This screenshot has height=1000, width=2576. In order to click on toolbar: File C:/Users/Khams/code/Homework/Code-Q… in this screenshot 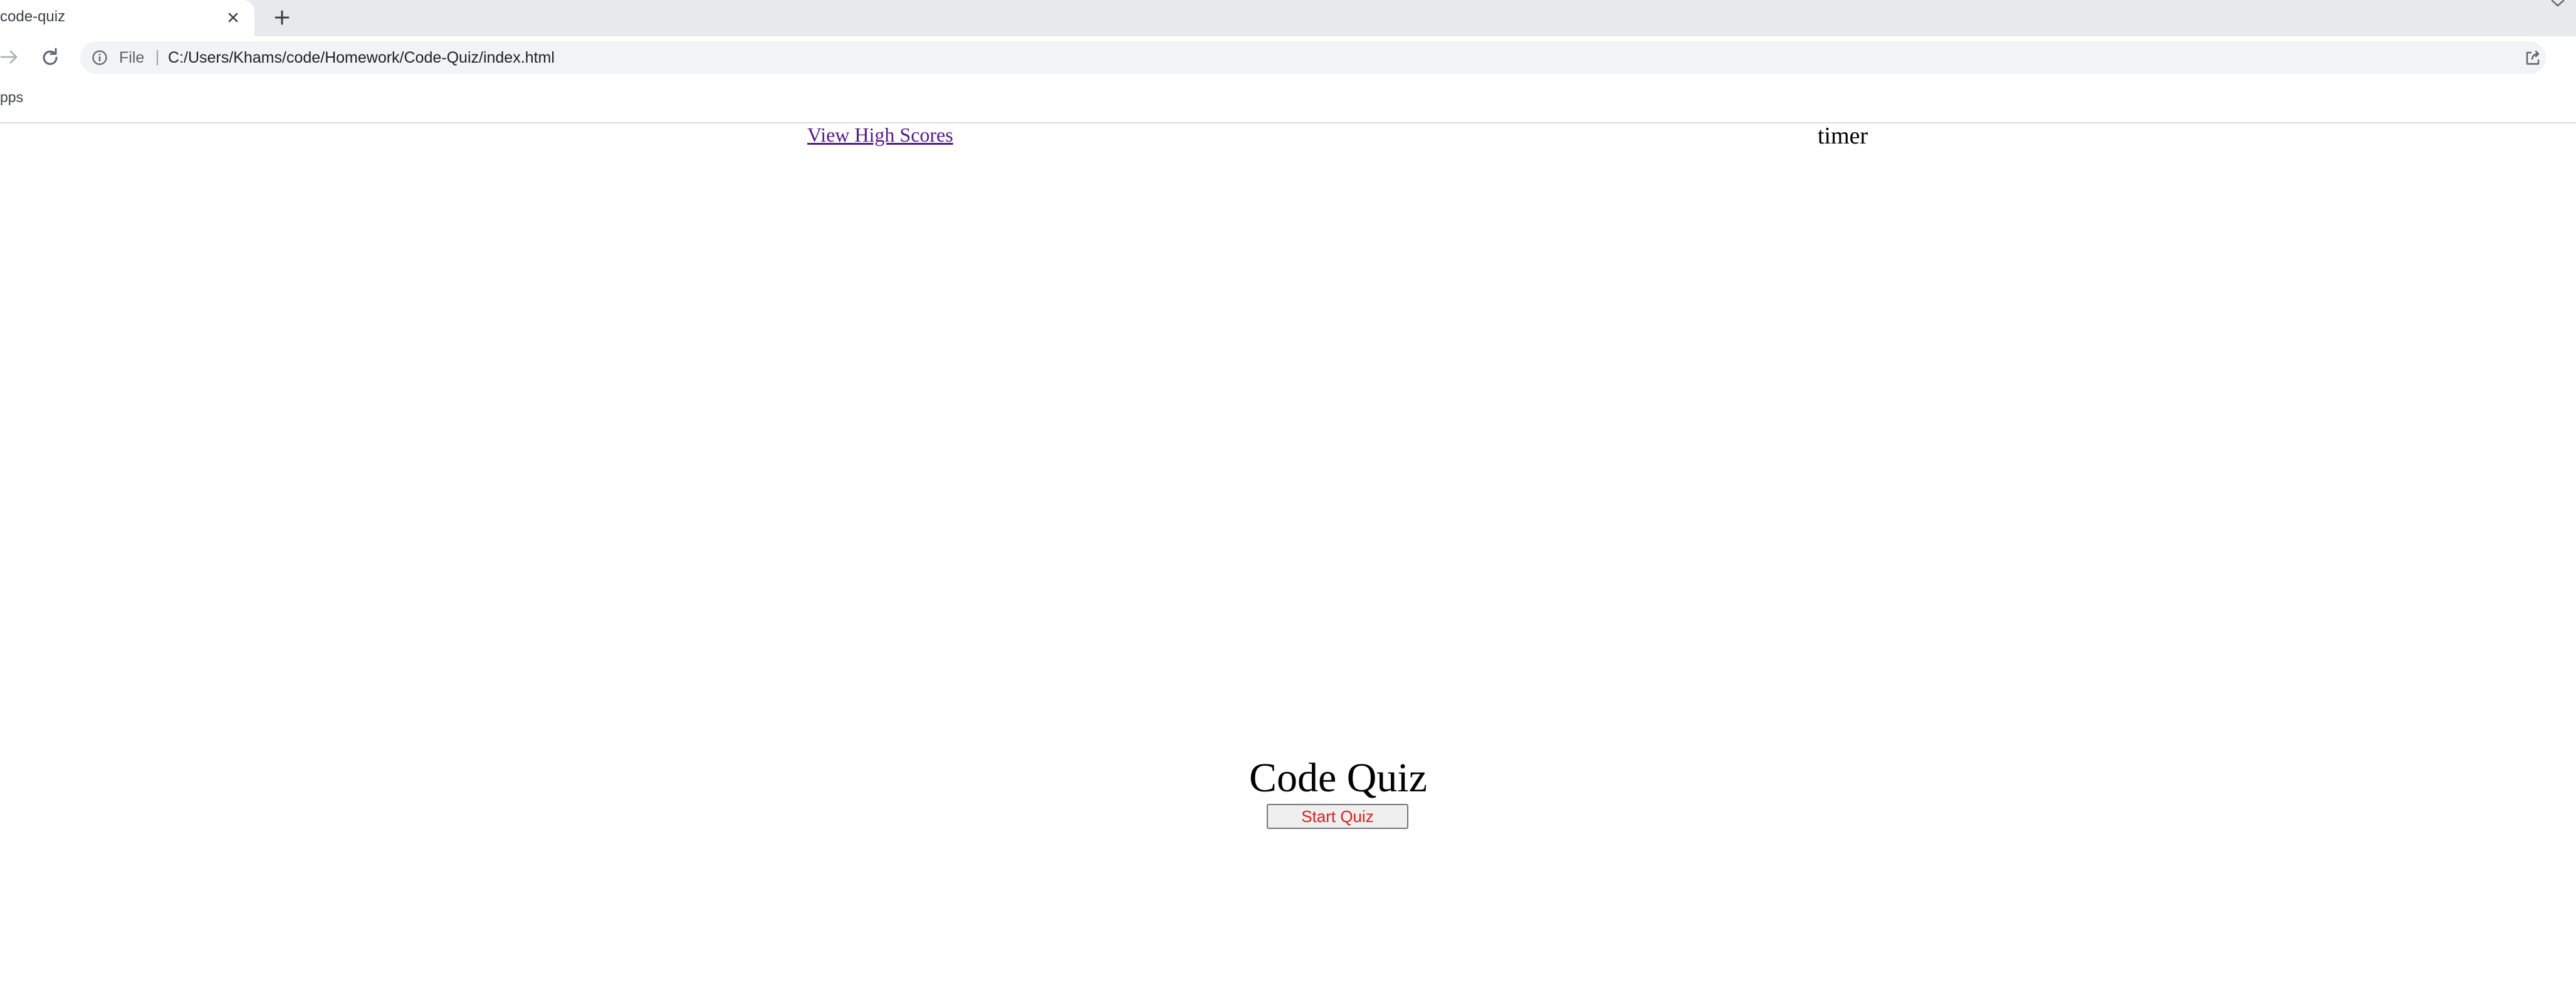, I will do `click(1288, 58)`.